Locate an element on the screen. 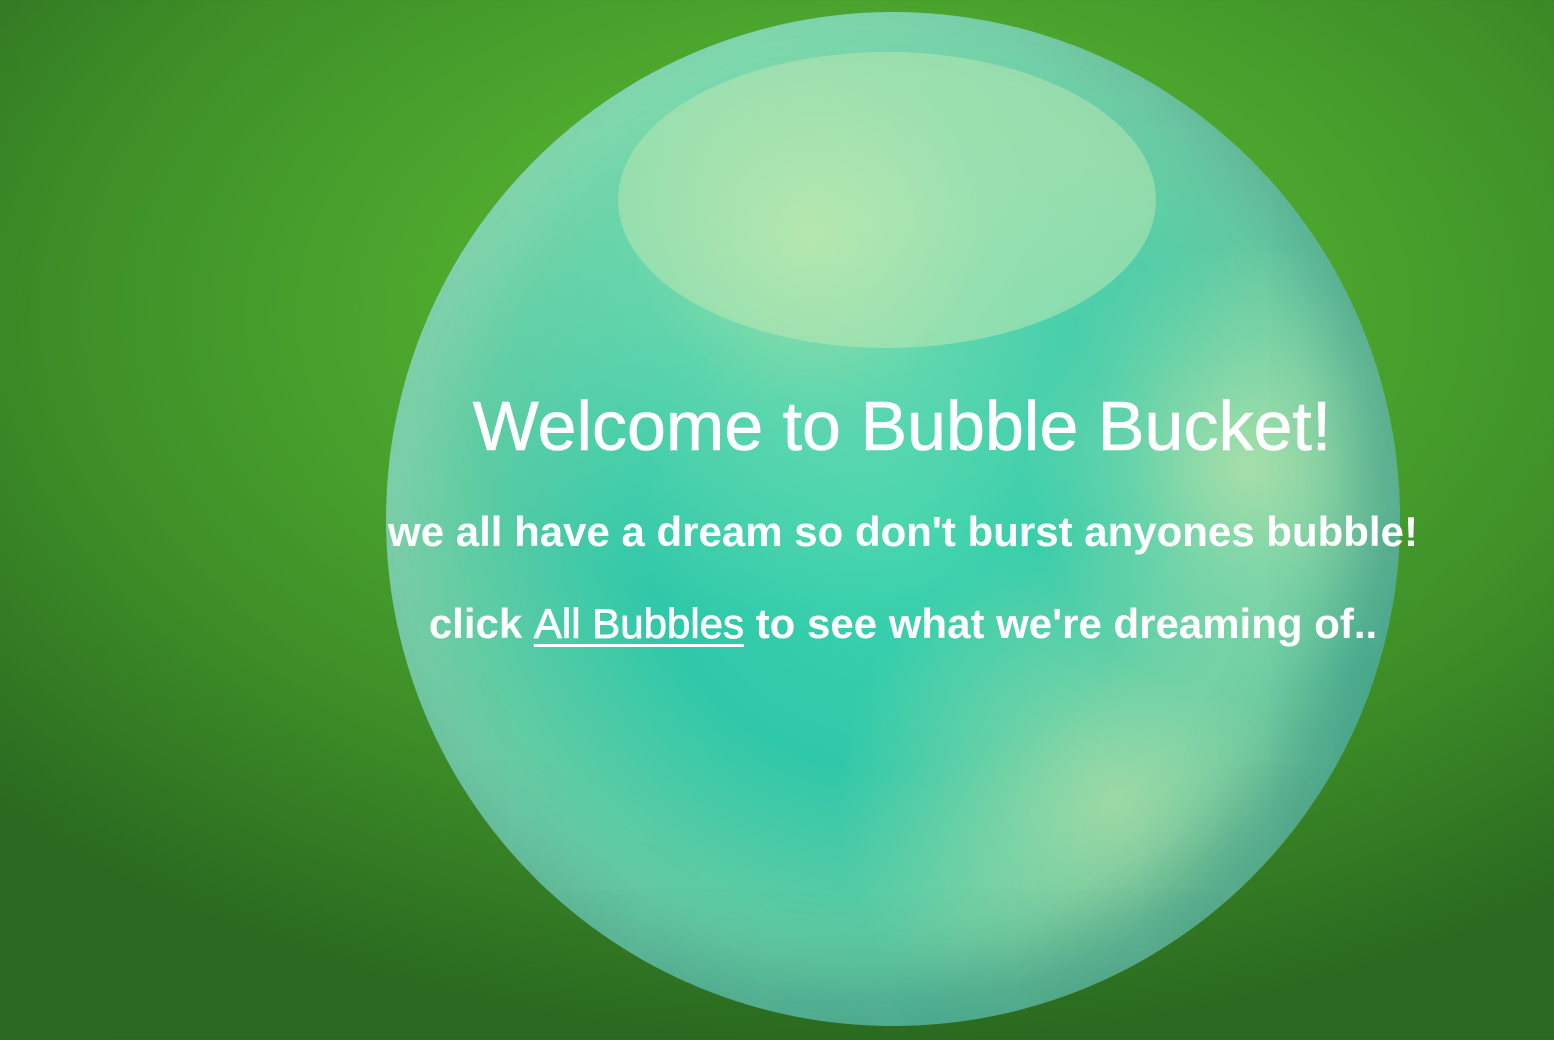 The height and width of the screenshot is (1040, 1554). page-title: Welcome to Bubble Bucket! is located at coordinates (902, 426).